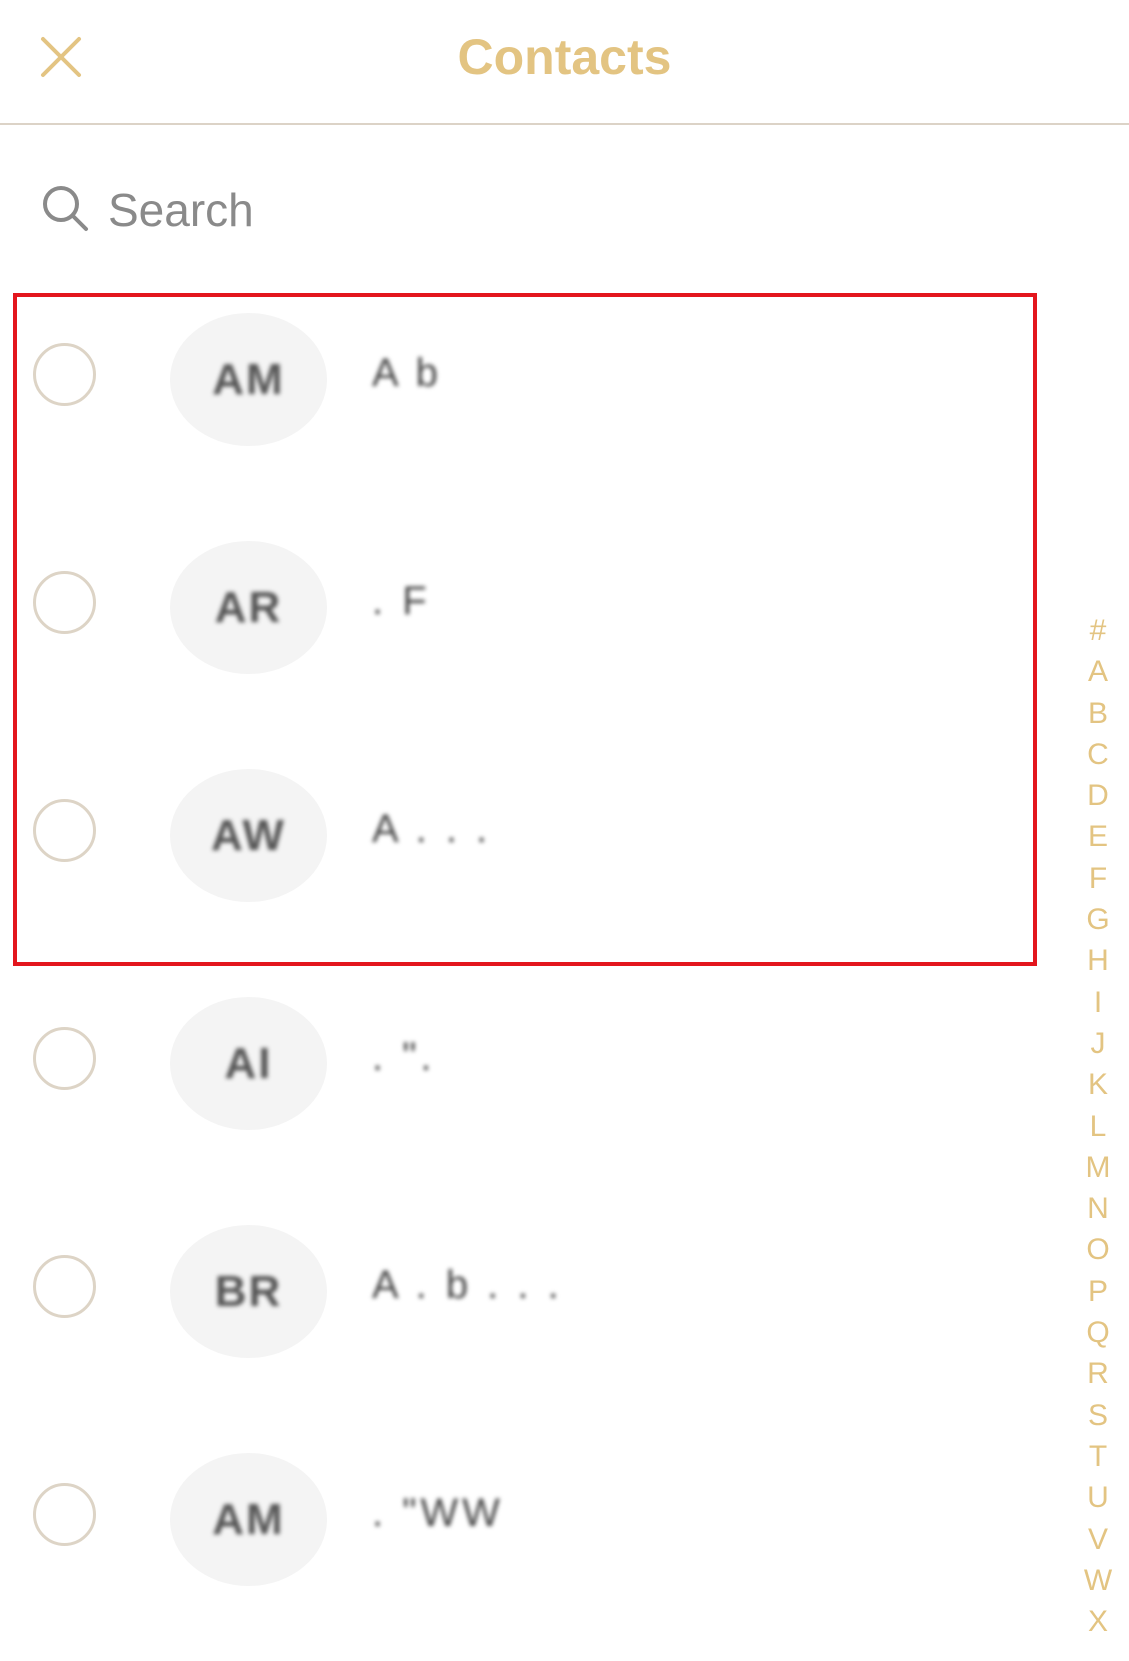 This screenshot has width=1129, height=1661. I want to click on contact-row: AR . F, so click(530, 635).